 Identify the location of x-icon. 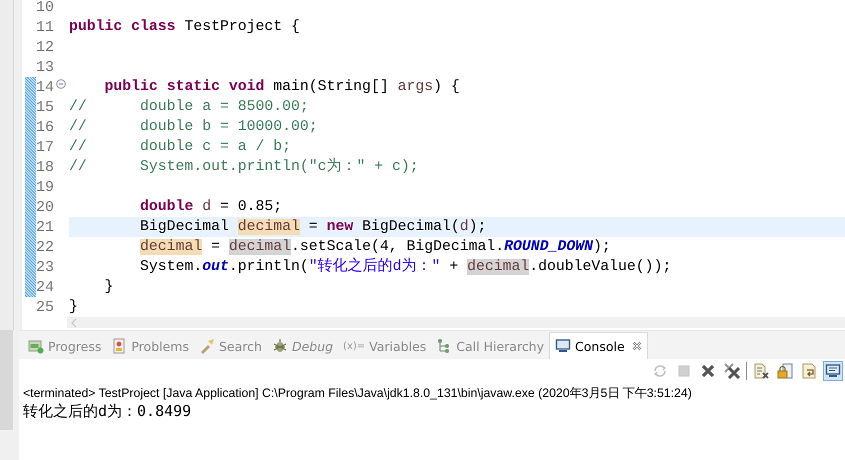
(708, 371).